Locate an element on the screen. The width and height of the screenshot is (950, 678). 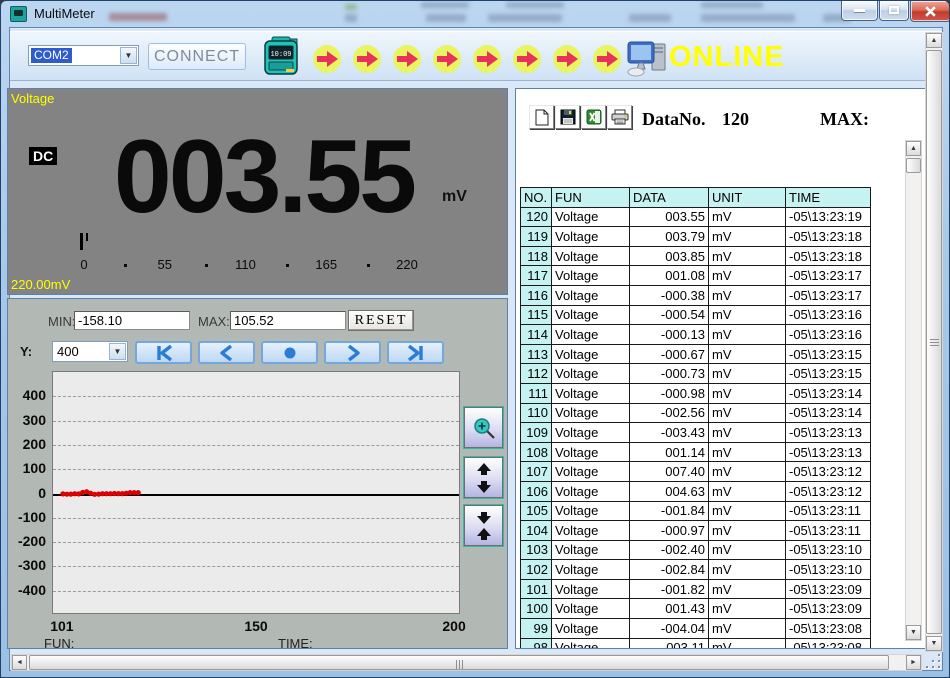
table-row: 106 Voltage 004.63 mV -05\13:23:12 is located at coordinates (695, 491).